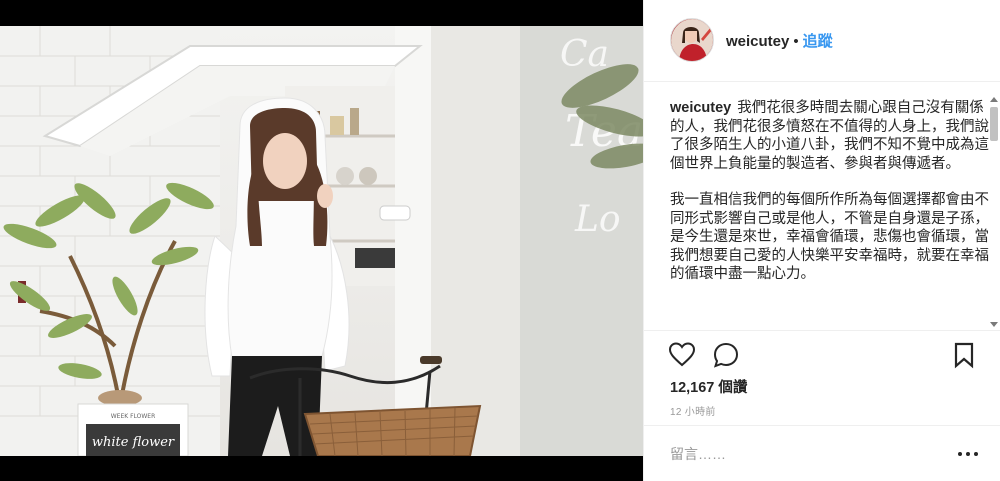  What do you see at coordinates (994, 99) in the screenshot?
I see `scroll-up-icon` at bounding box center [994, 99].